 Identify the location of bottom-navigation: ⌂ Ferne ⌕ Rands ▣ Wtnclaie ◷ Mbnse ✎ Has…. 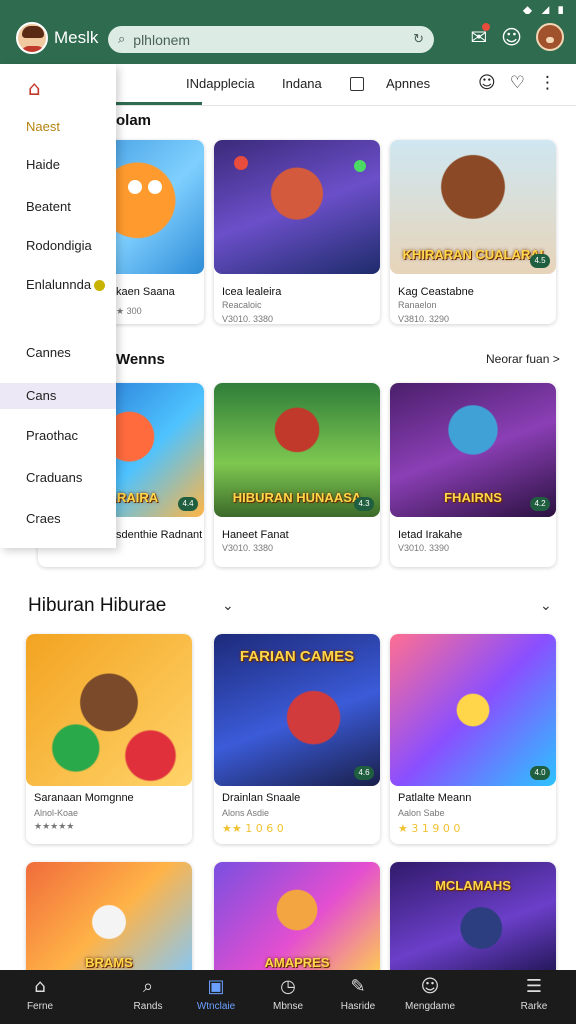
(288, 997).